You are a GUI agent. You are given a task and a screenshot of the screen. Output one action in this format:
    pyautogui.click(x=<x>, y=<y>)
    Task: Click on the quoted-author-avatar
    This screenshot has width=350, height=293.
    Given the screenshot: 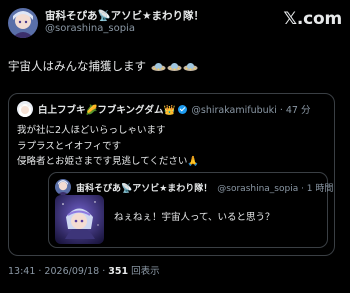 What is the action you would take?
    pyautogui.click(x=25, y=109)
    